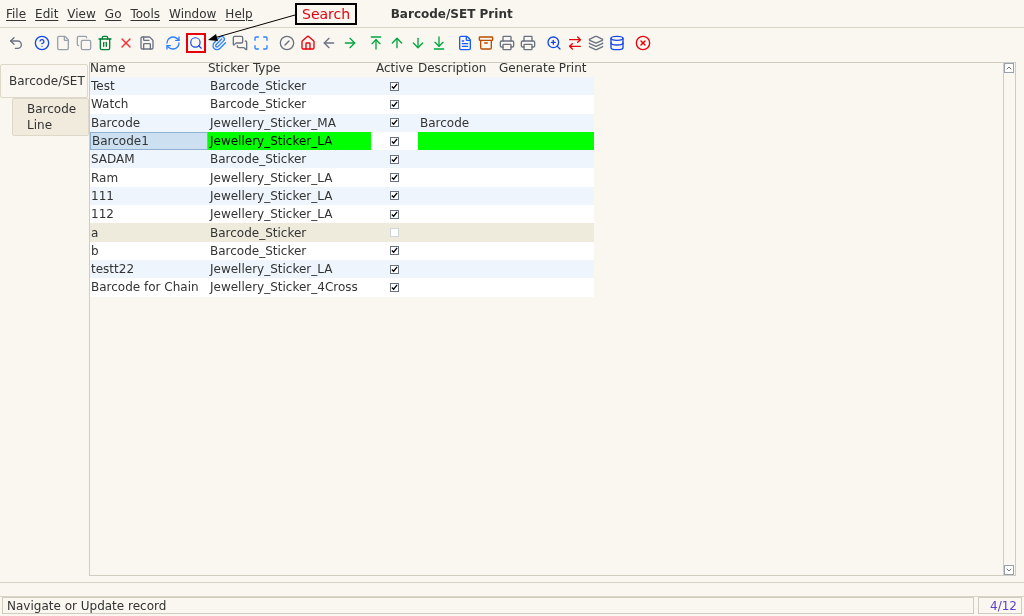 This screenshot has width=1024, height=616. I want to click on refresh-icon, so click(173, 43).